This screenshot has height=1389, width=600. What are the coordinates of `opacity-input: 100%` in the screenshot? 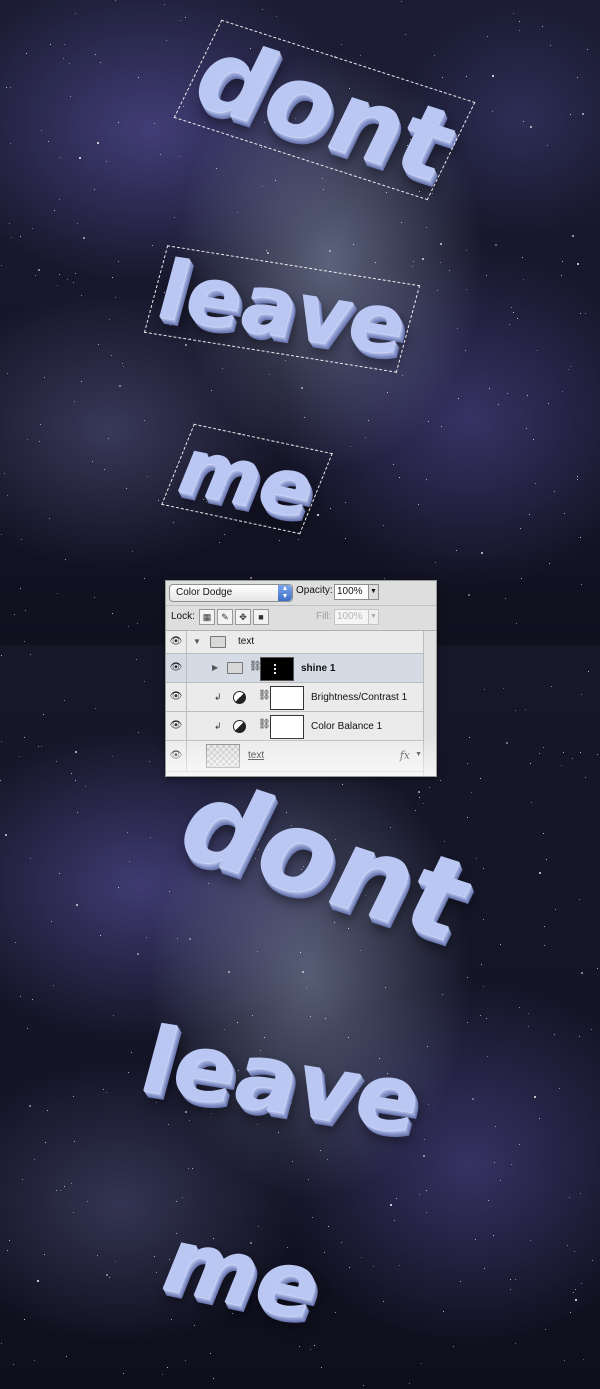 It's located at (352, 592).